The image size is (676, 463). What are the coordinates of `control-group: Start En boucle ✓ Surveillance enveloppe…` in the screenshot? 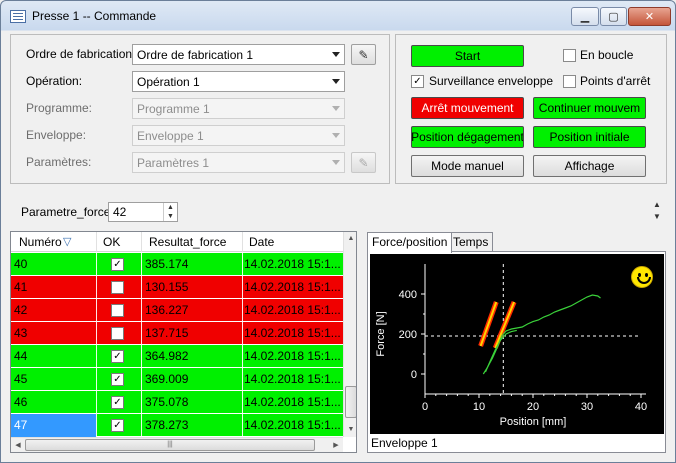 It's located at (531, 109).